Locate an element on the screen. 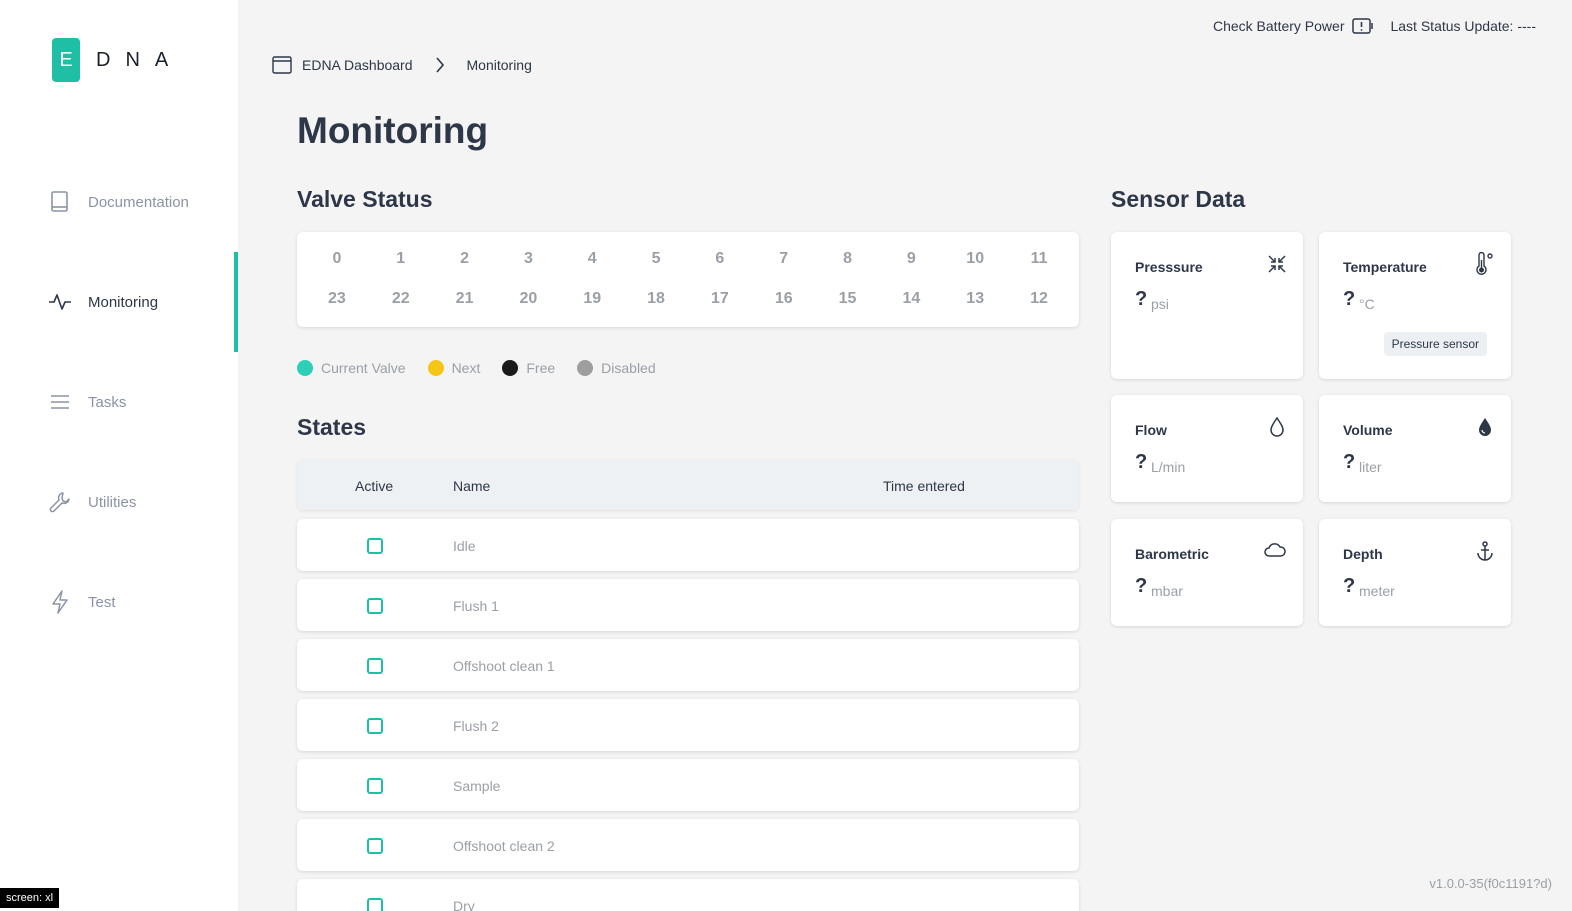  valve-number: 8 is located at coordinates (847, 258).